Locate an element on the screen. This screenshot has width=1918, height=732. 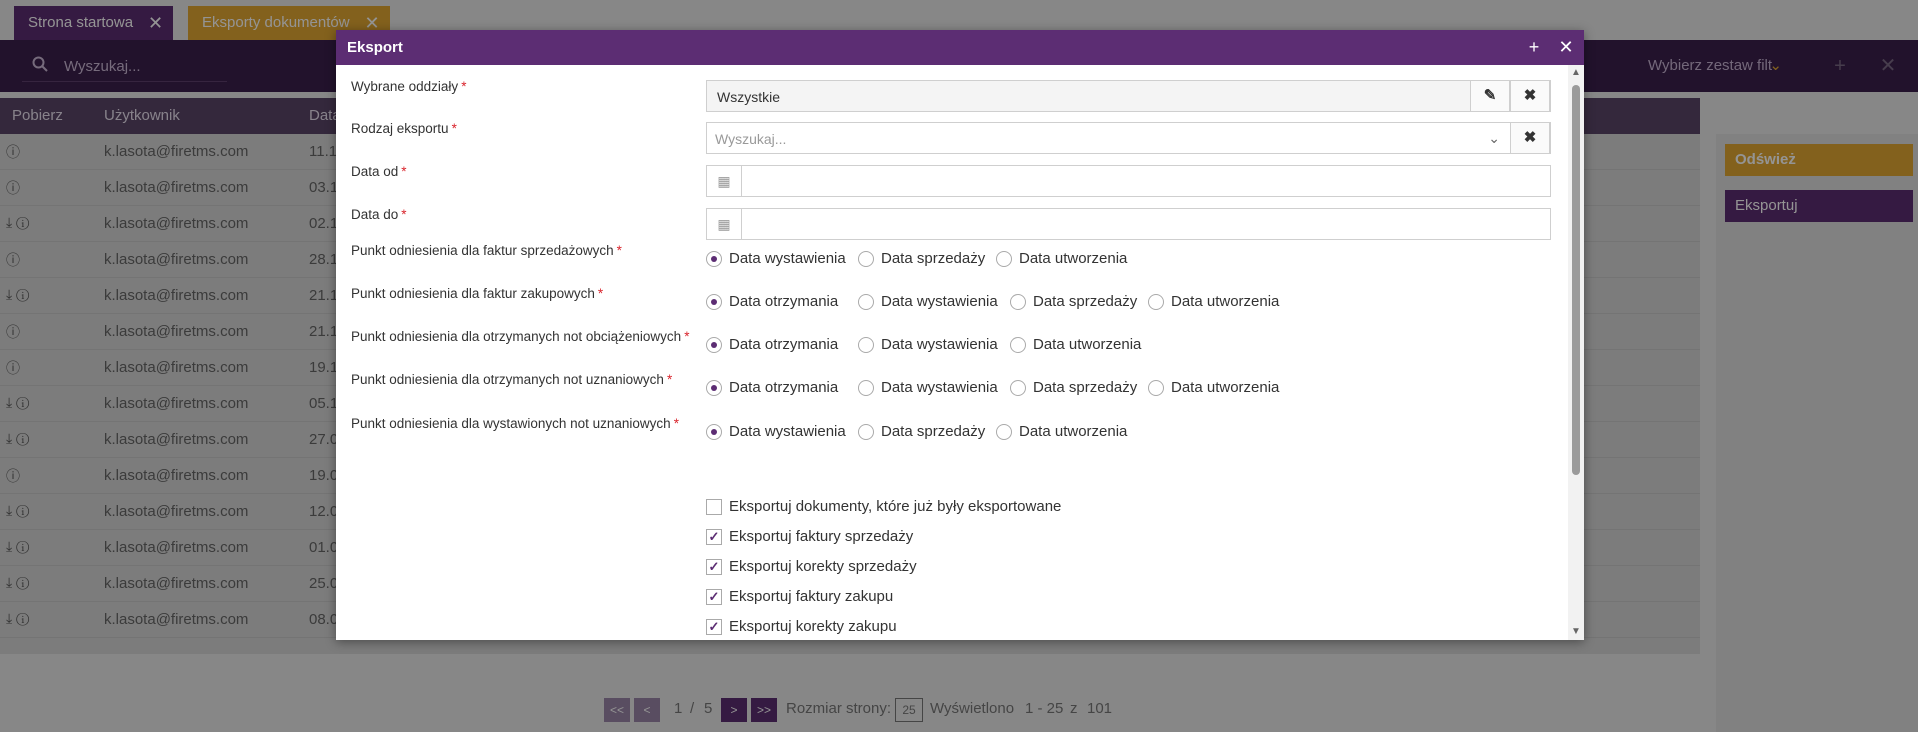
date-to-label-text: Data do is located at coordinates (375, 214).